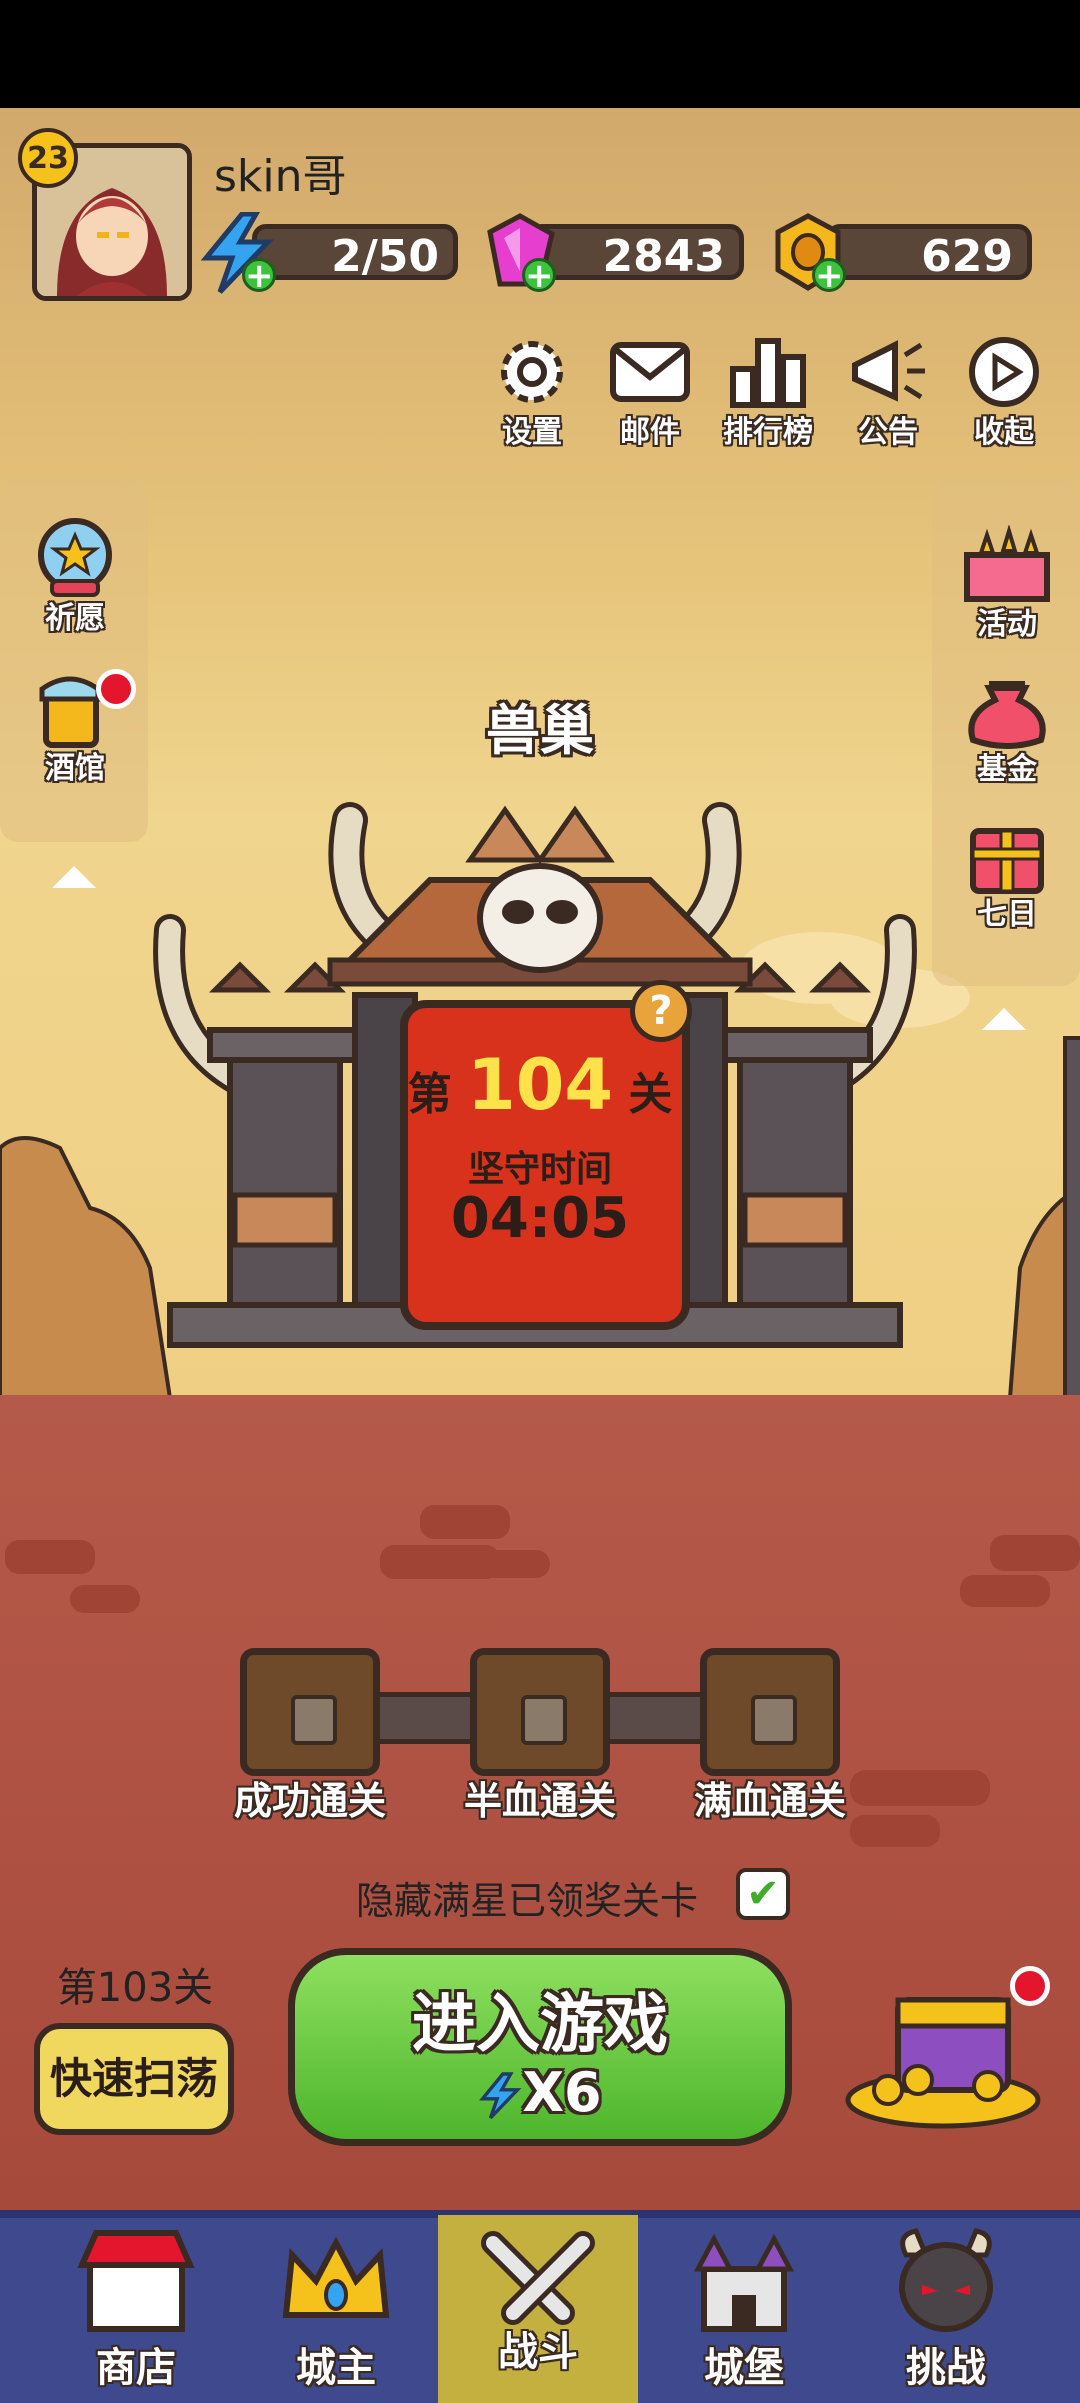 This screenshot has width=1080, height=2403. What do you see at coordinates (538, 2352) in the screenshot?
I see `nav-battle-label: 战斗` at bounding box center [538, 2352].